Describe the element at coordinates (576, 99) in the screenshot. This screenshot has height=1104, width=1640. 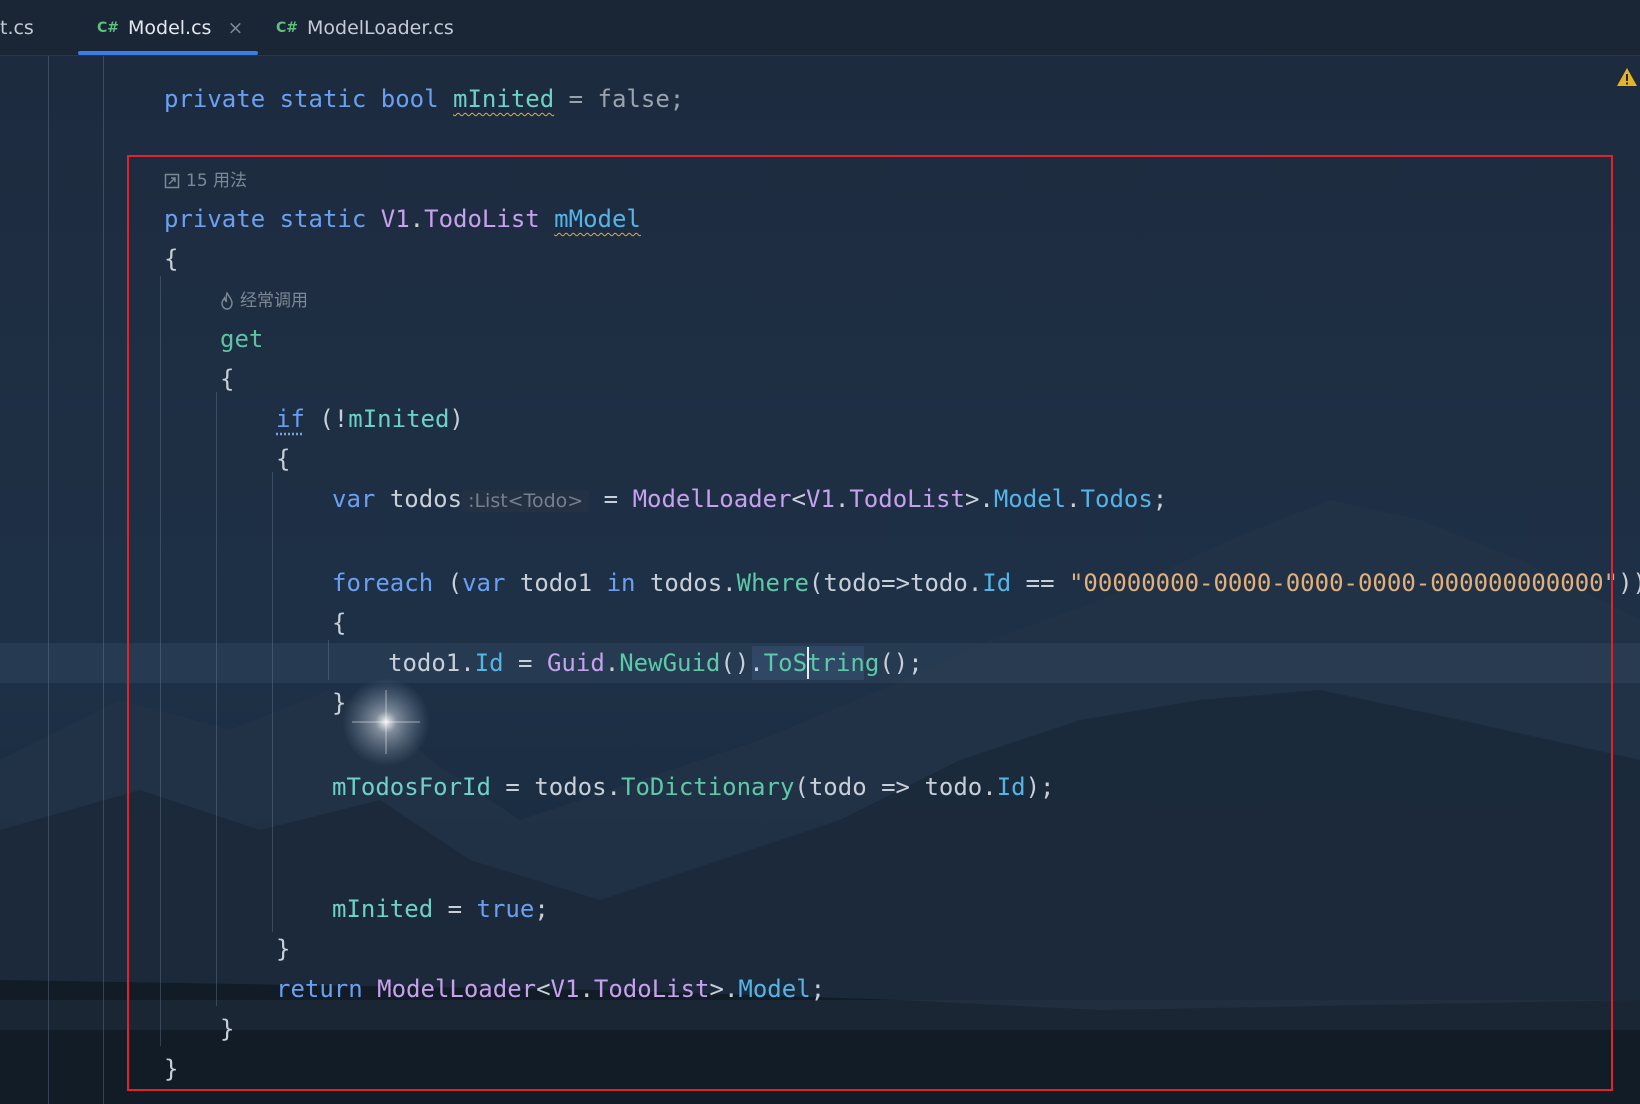
I see `operator: =` at that location.